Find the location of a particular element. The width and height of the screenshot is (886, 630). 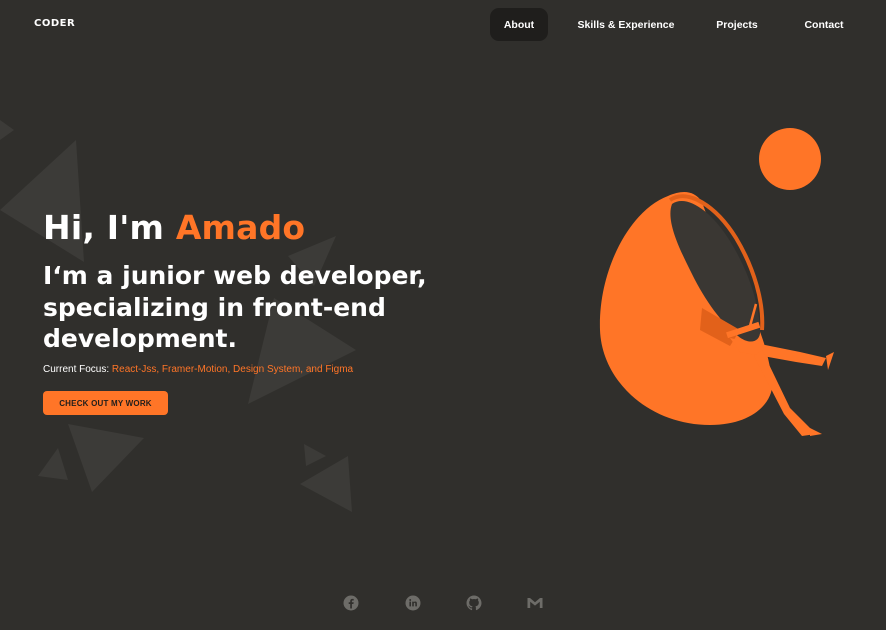

hero-title: Hi, I'm Amado is located at coordinates (174, 227).